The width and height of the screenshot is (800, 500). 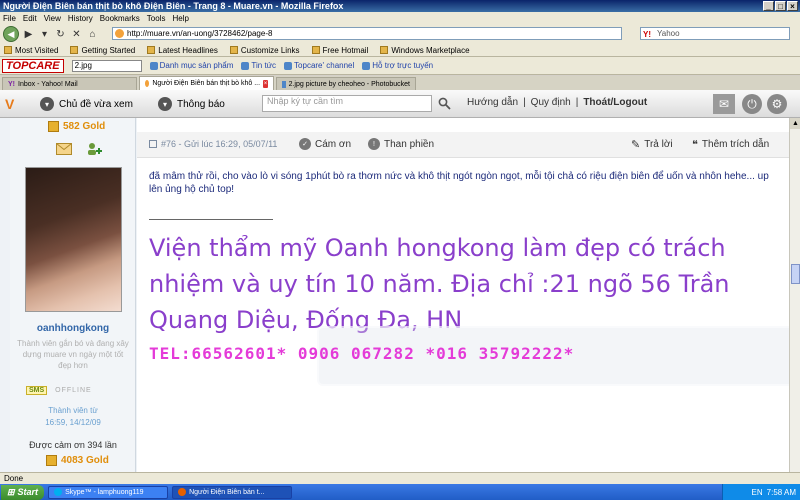 I want to click on url-bar: http://muare.vn/an-uong/3728462/page-8, so click(x=367, y=33).